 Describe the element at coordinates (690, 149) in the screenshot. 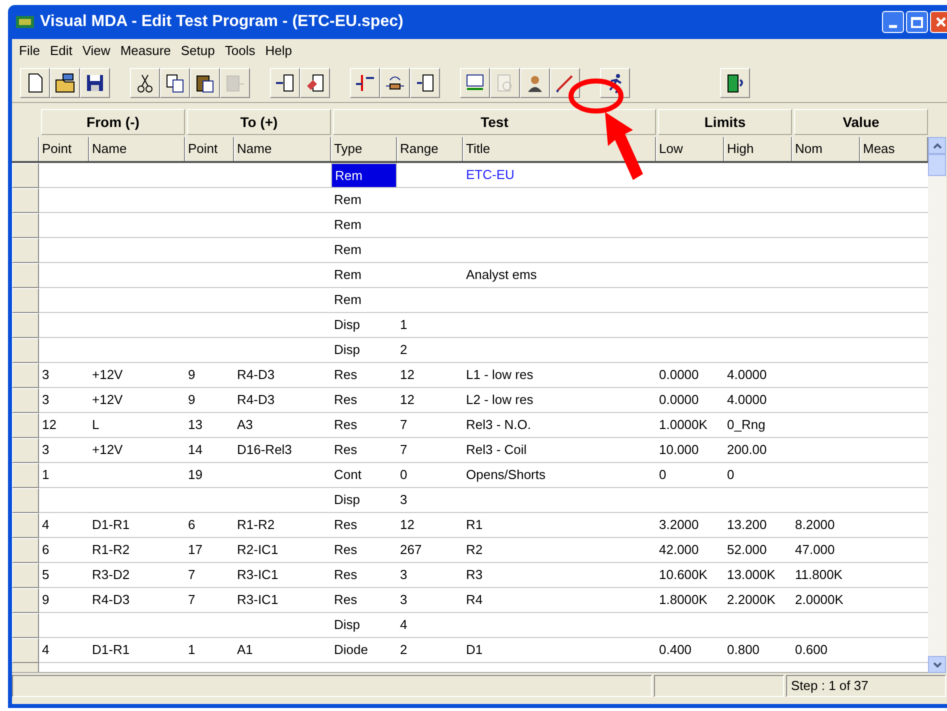

I see `column-header: Low` at that location.